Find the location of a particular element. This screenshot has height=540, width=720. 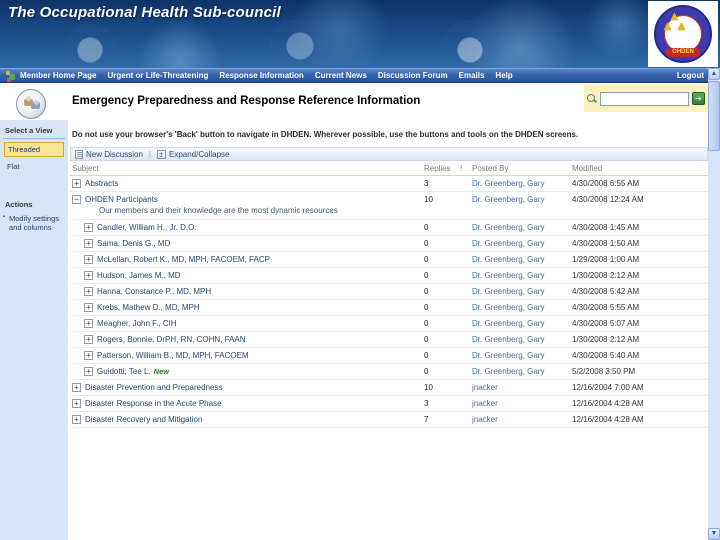

subject-link: Guidotti, Tee L. is located at coordinates (124, 371).